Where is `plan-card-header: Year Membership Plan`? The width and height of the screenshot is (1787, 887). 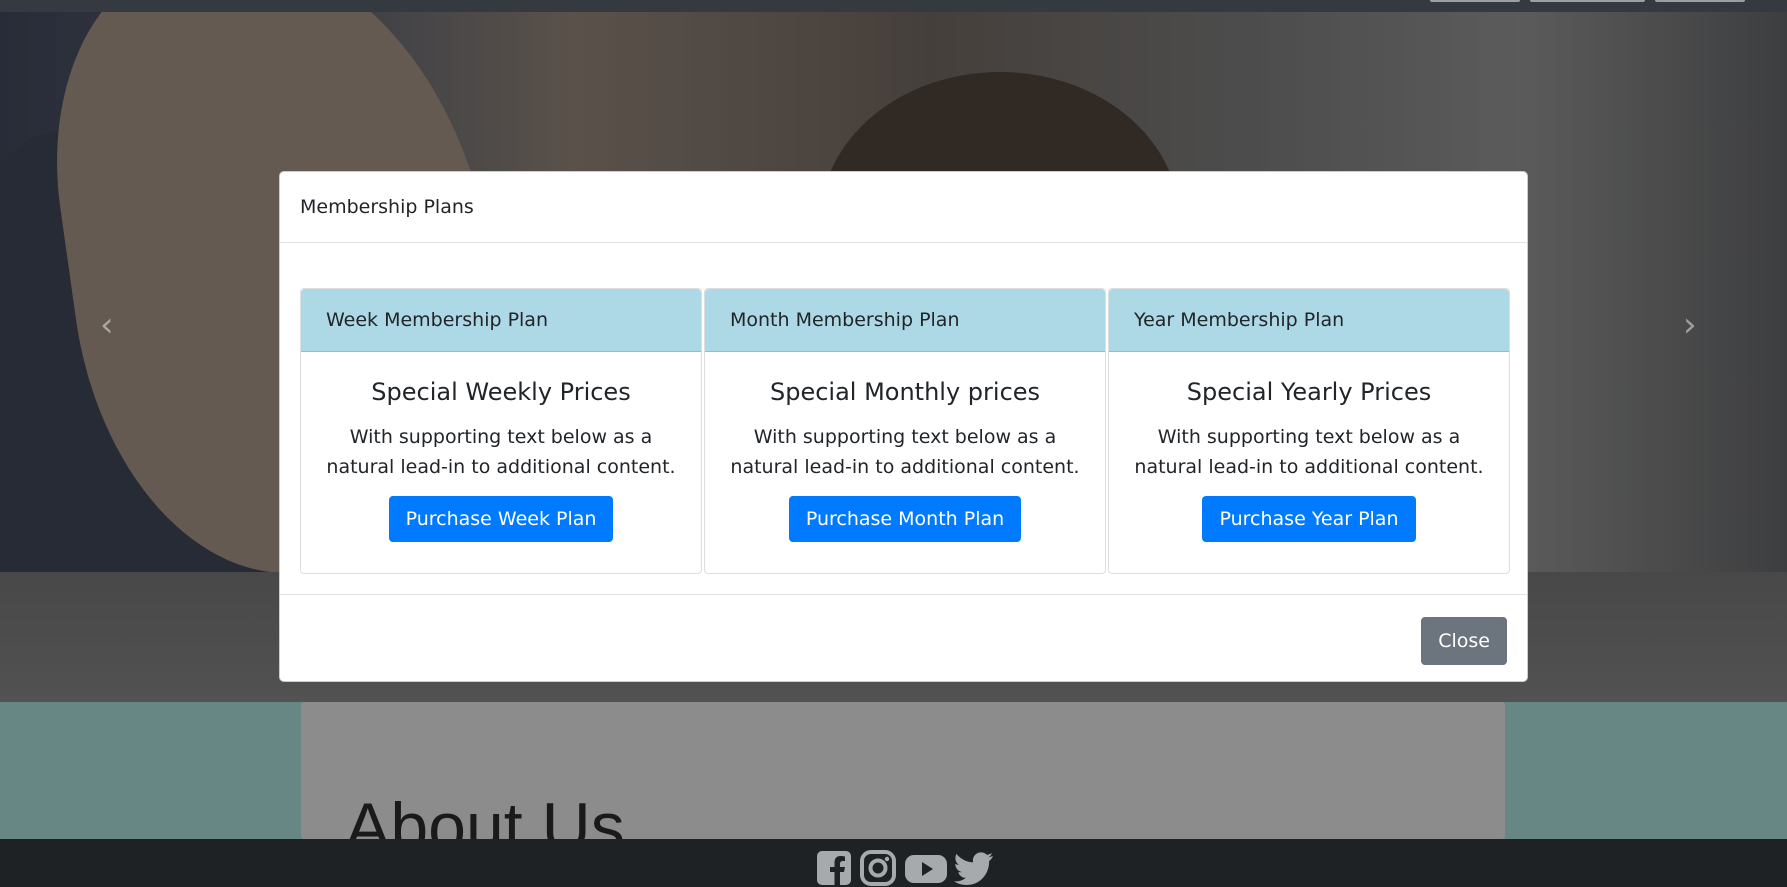
plan-card-header: Year Membership Plan is located at coordinates (1309, 320).